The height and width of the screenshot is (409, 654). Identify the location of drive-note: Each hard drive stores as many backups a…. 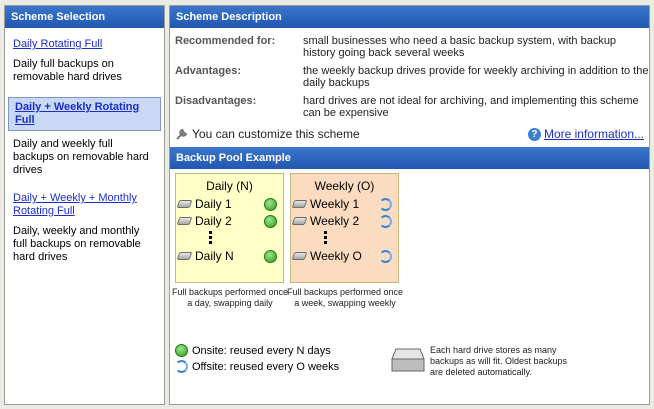
(499, 361).